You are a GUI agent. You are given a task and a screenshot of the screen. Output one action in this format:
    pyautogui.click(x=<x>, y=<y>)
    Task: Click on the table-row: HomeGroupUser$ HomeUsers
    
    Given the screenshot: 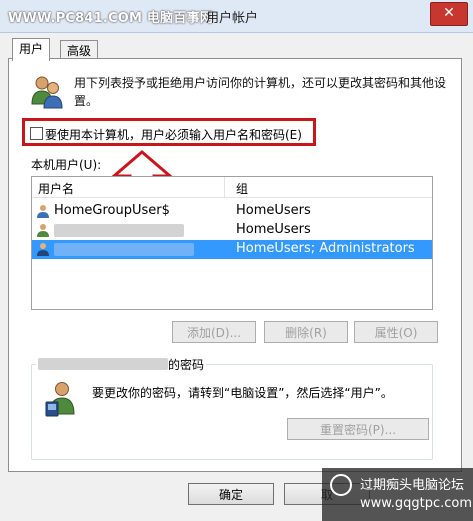 What is the action you would take?
    pyautogui.click(x=232, y=211)
    